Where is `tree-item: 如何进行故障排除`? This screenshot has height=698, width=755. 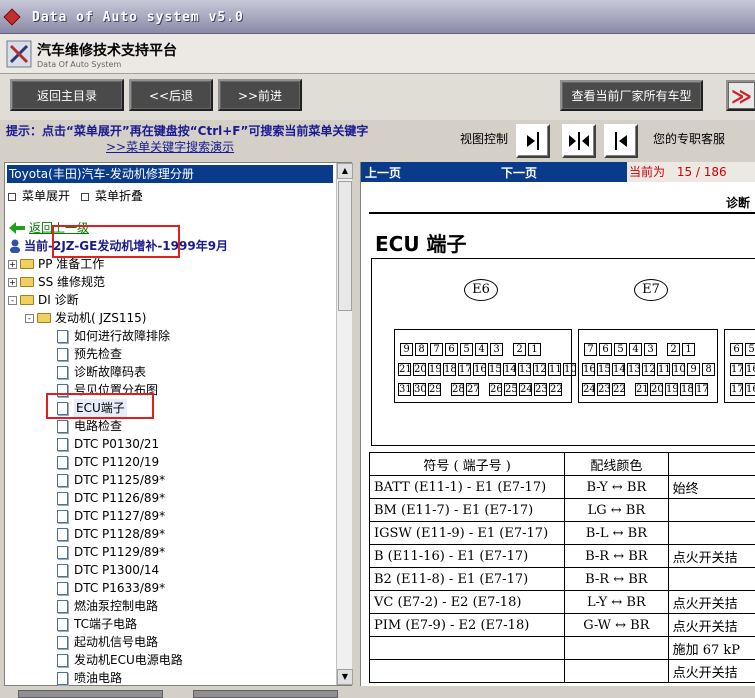
tree-item: 如何进行故障排除 is located at coordinates (113, 336).